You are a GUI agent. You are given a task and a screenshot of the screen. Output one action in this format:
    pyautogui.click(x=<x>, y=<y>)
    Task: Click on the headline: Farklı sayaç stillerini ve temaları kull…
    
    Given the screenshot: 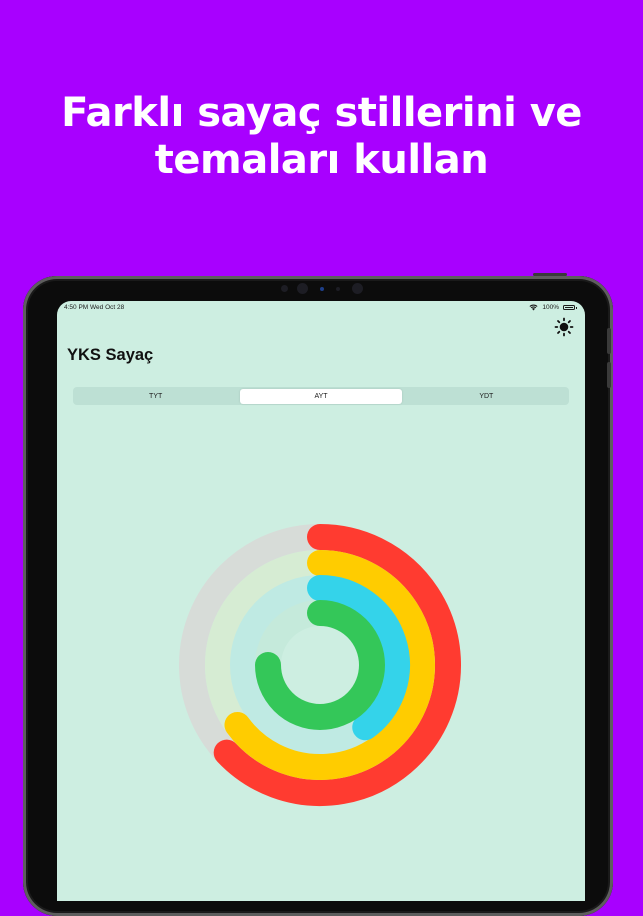 What is the action you would take?
    pyautogui.click(x=321, y=137)
    